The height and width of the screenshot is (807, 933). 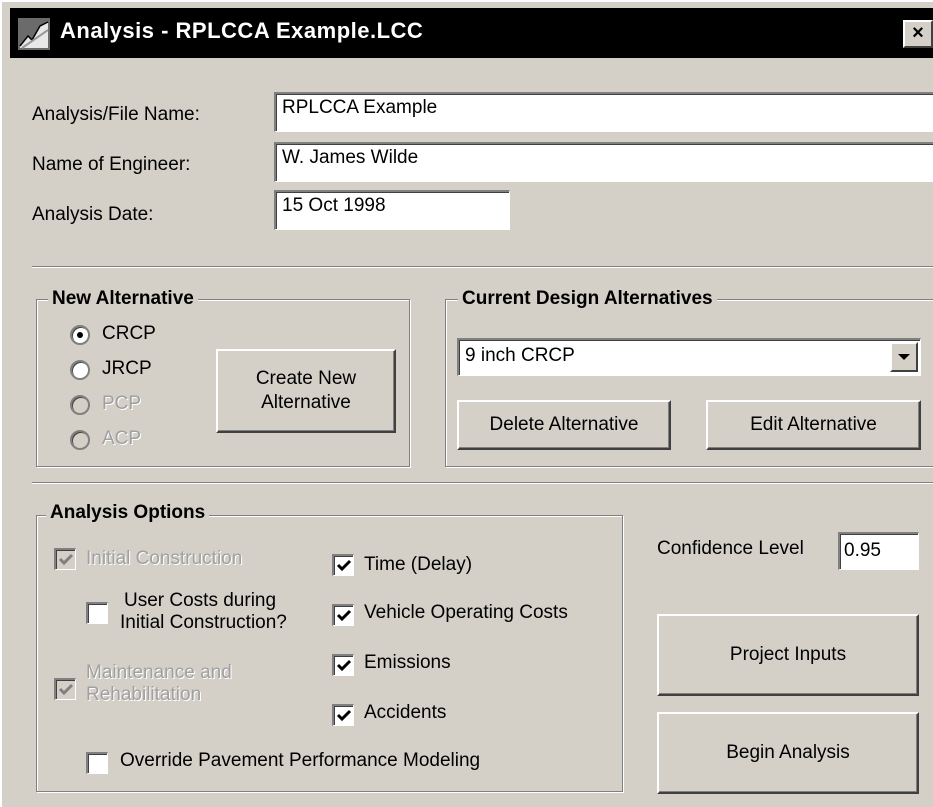 What do you see at coordinates (122, 403) in the screenshot?
I see `radio-pcp-label: PCP` at bounding box center [122, 403].